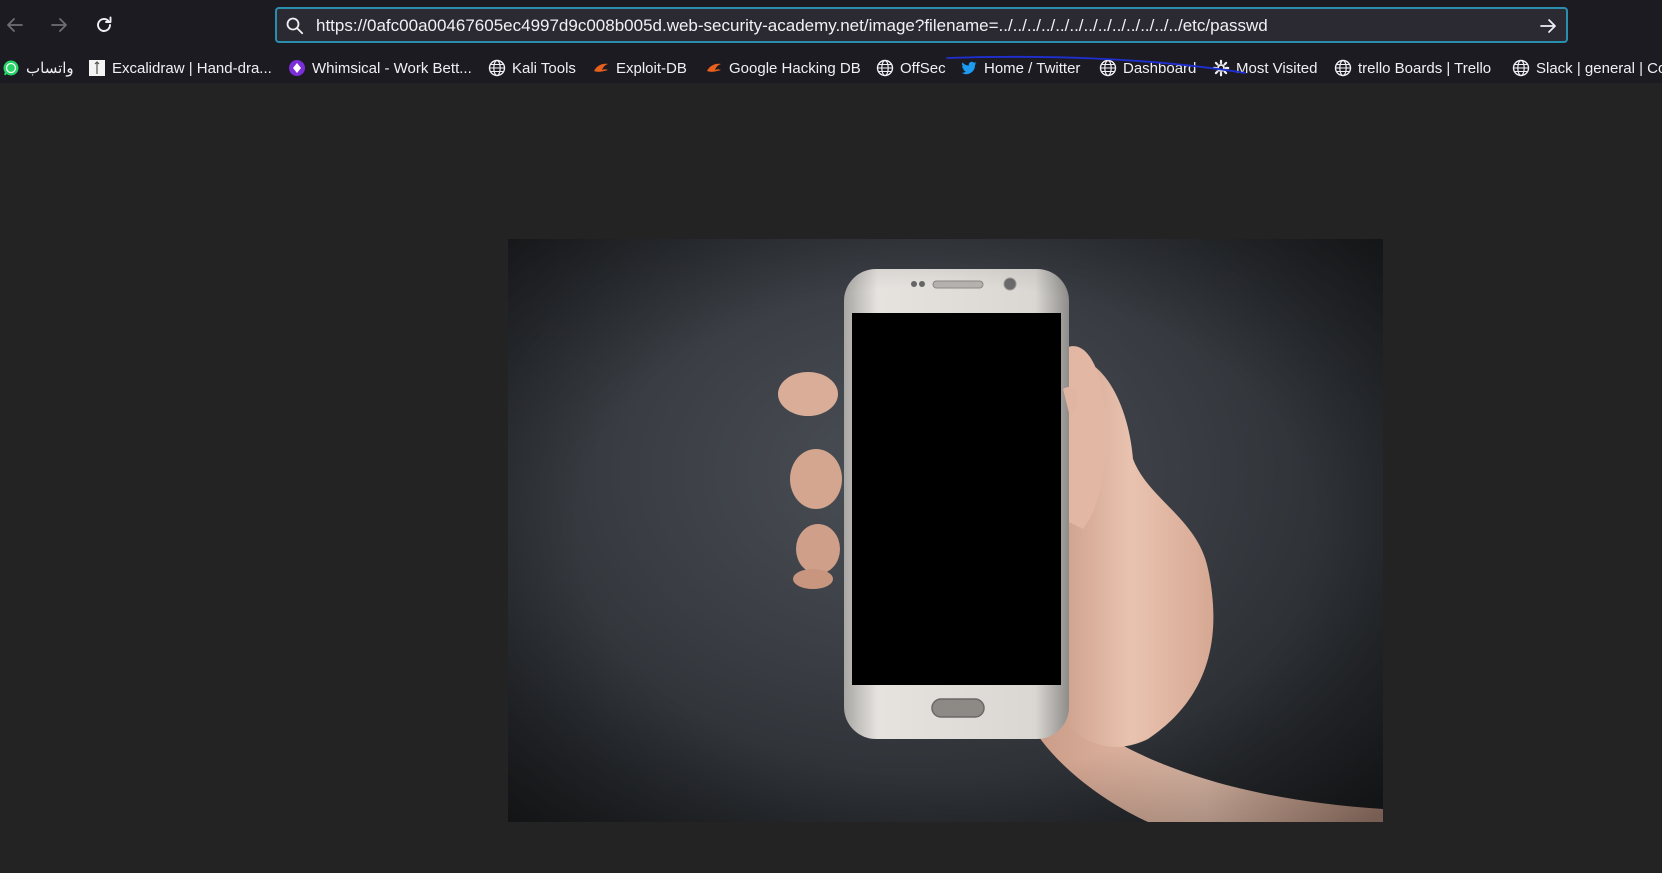 The width and height of the screenshot is (1662, 873). I want to click on bookmark-whatsapp: واتساب, so click(38, 68).